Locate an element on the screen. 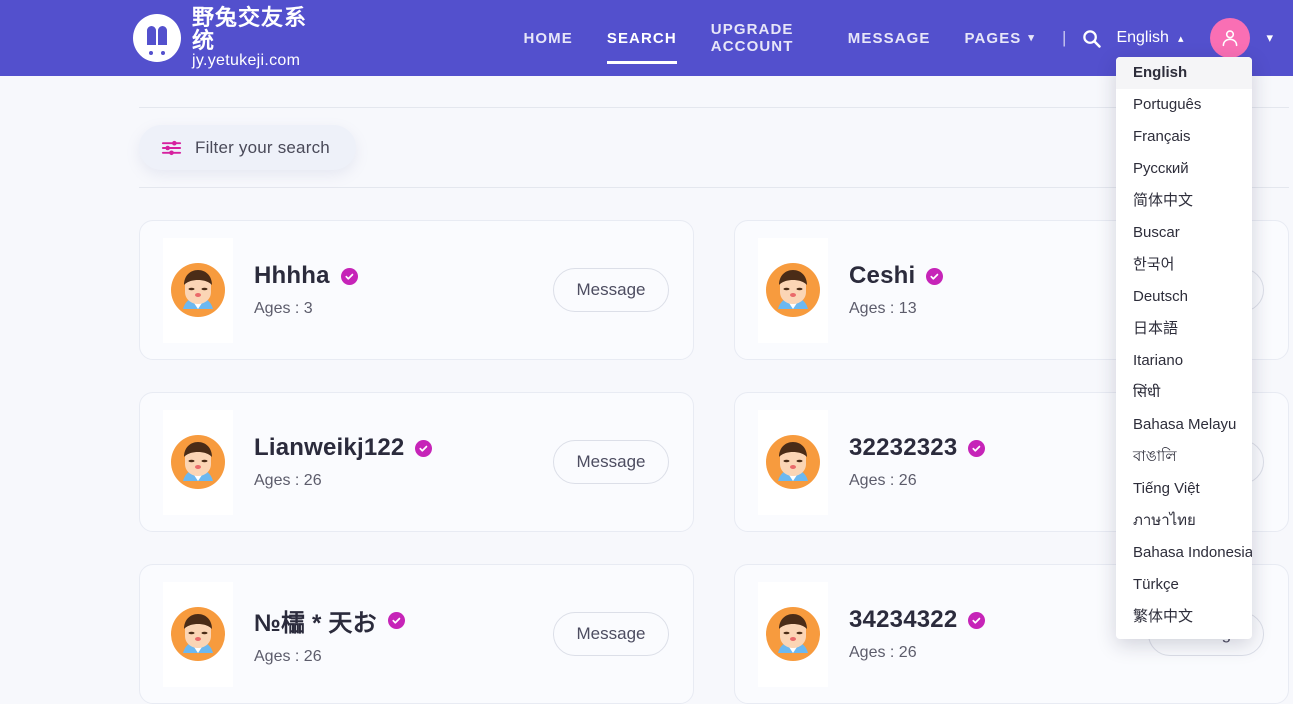  language-selector-label: English is located at coordinates (1142, 37).